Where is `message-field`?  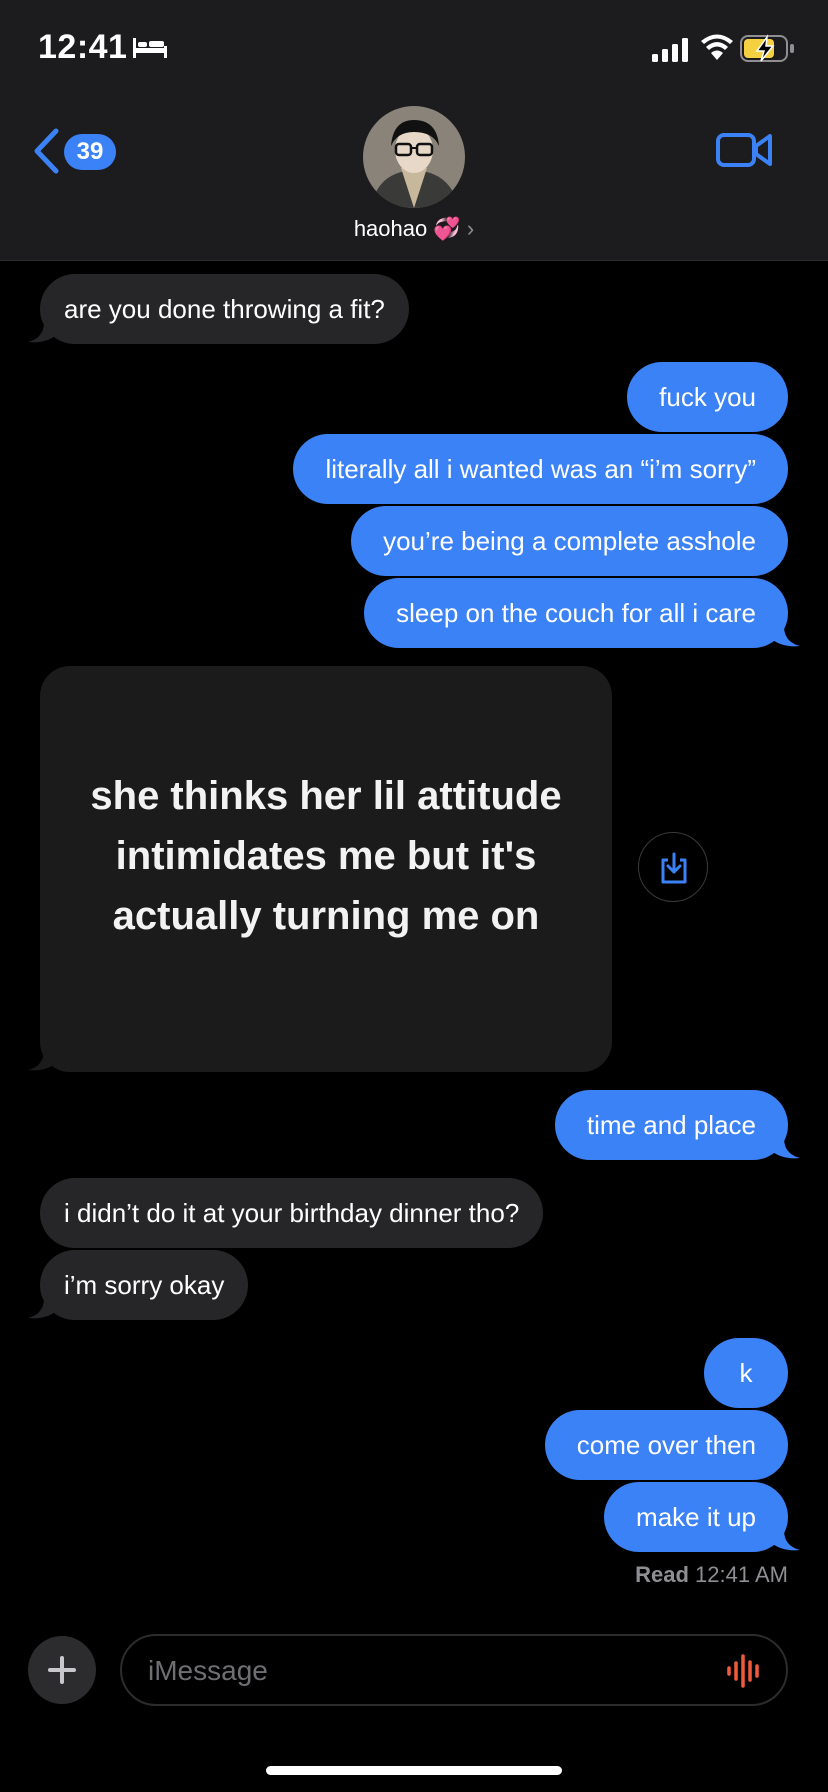 message-field is located at coordinates (454, 1670).